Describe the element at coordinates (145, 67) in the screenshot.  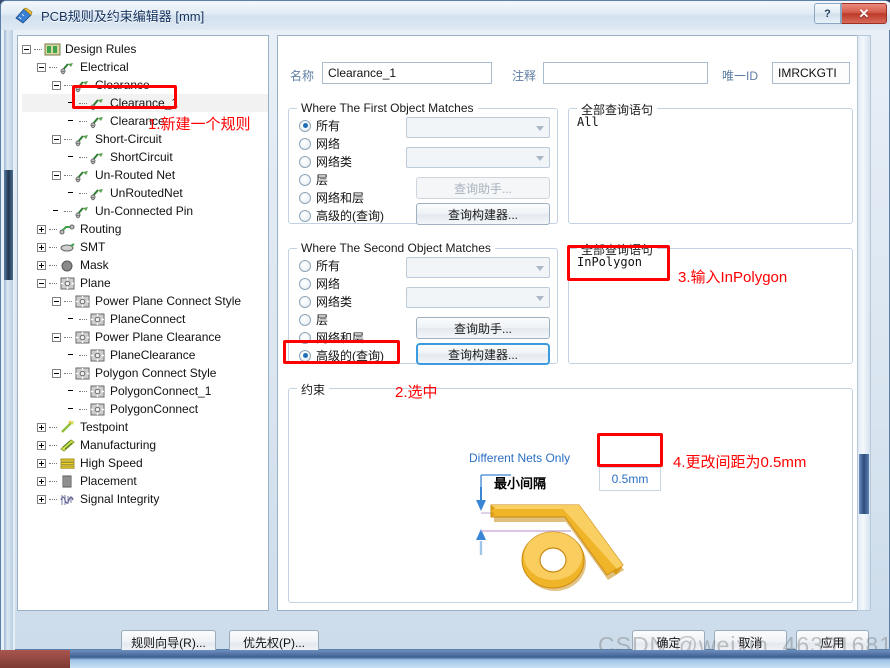
I see `tree-item-electrical: Electrical` at that location.